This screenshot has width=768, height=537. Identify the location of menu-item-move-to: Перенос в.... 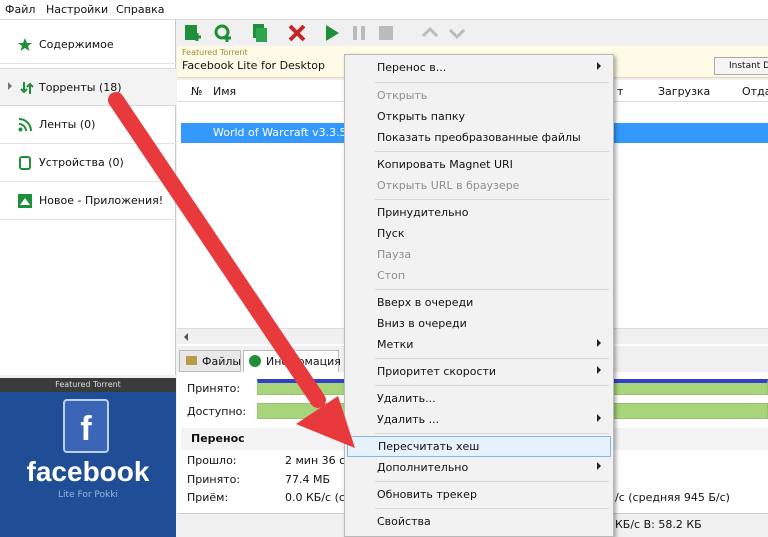
(479, 68).